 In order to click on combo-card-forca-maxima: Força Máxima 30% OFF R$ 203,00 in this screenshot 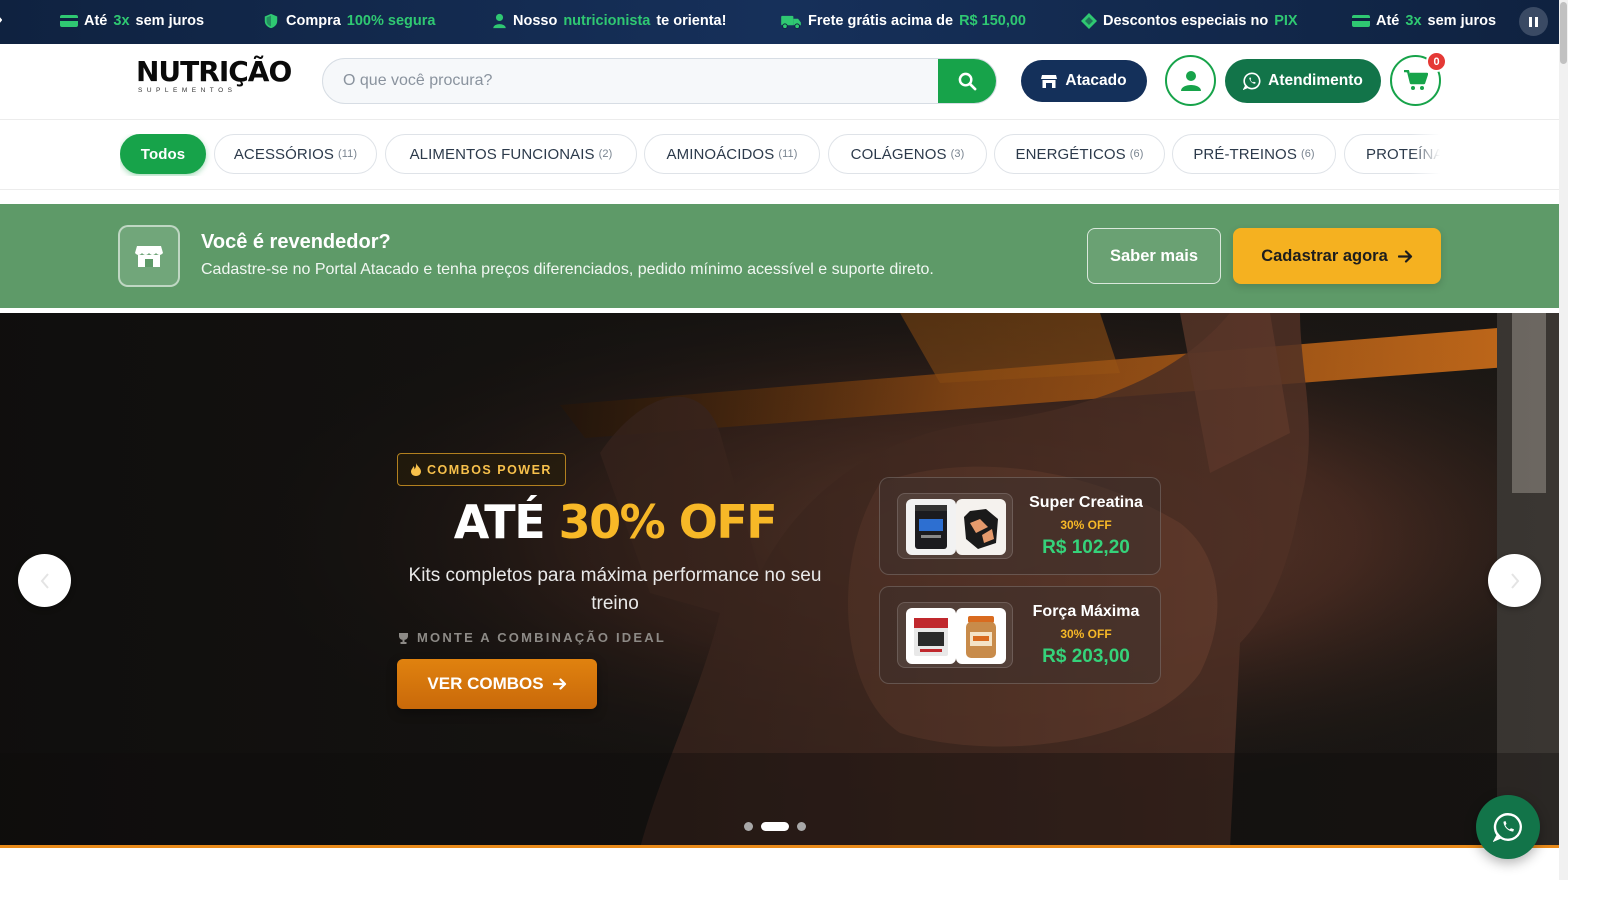, I will do `click(1020, 635)`.